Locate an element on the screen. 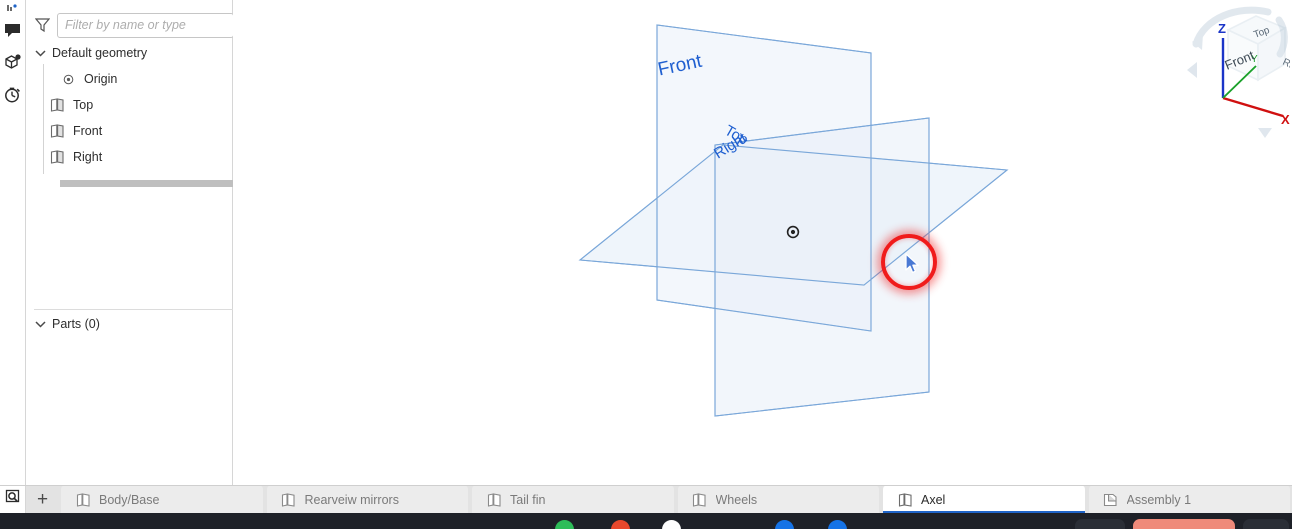 This screenshot has width=1292, height=529. tab-wheels: Wheels is located at coordinates (778, 499).